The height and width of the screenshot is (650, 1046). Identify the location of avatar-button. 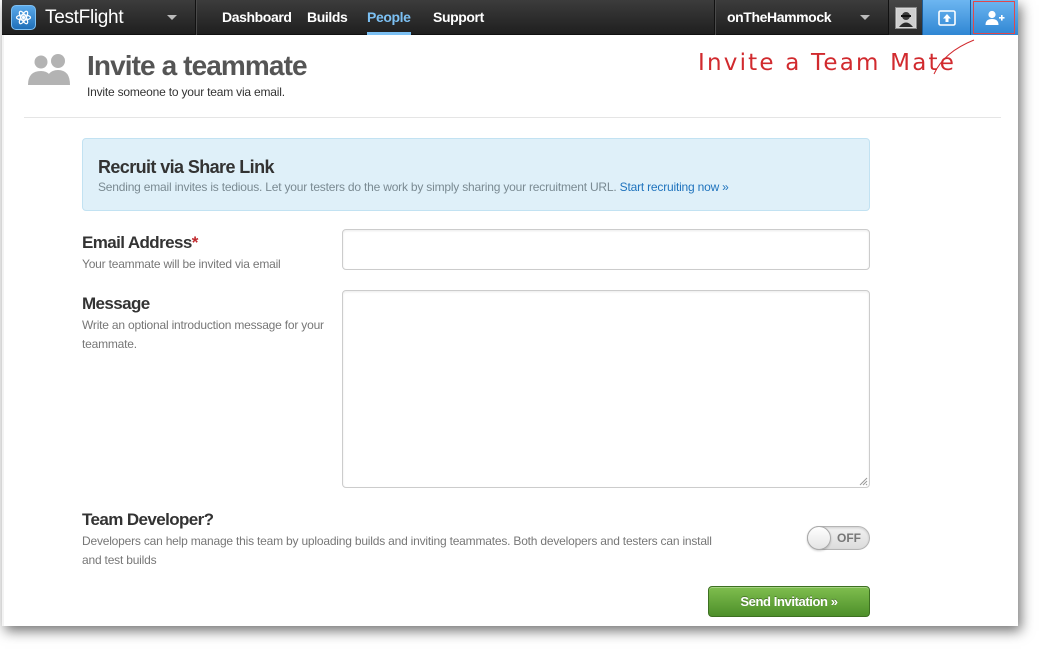
(905, 17).